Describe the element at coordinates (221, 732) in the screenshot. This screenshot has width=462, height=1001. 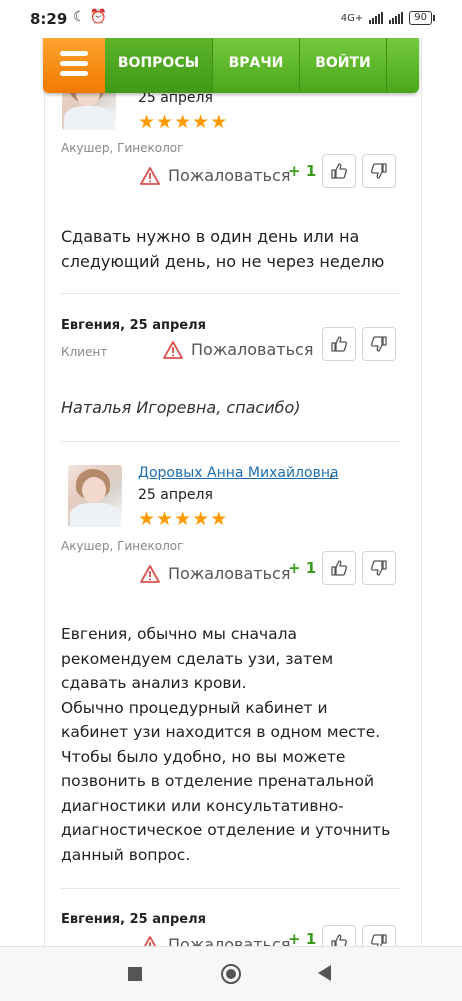
I see `answer-line: кабинет узи находится в одном месте.` at that location.